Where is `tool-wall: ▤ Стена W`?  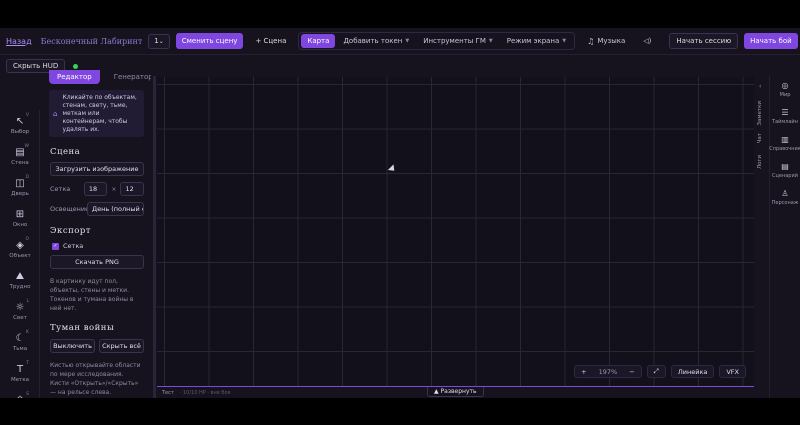
tool-wall: ▤ Стена W is located at coordinates (20, 156).